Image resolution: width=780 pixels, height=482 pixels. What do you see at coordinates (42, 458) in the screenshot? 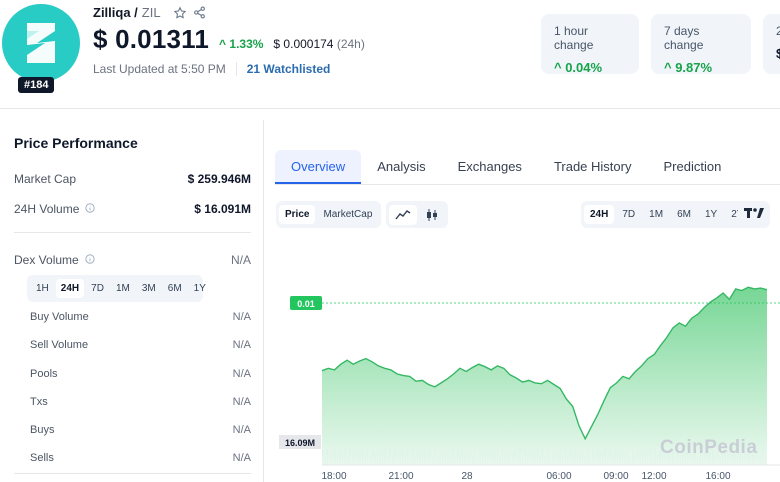
I see `row-label: Sells` at bounding box center [42, 458].